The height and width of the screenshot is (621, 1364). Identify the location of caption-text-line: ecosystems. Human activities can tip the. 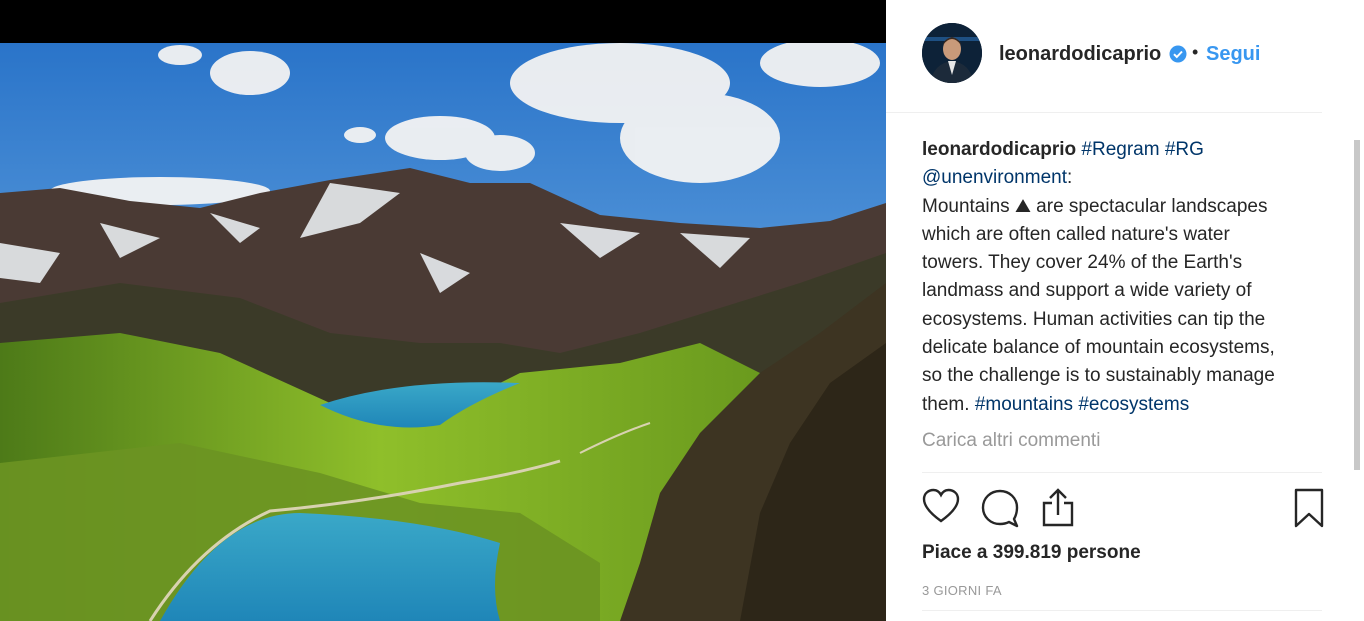
(1094, 319).